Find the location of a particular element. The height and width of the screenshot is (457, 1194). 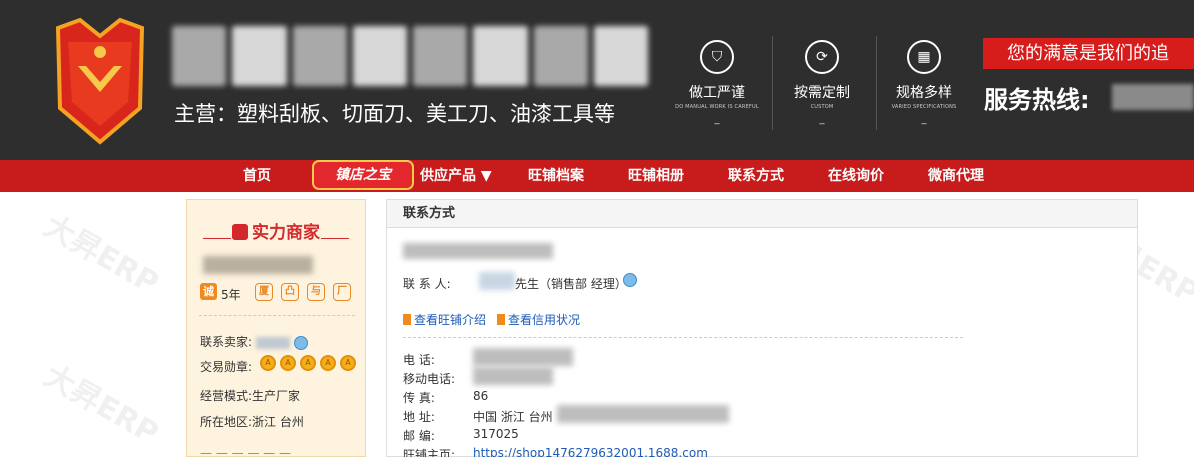

business-model: 经营模式:生产厂家 is located at coordinates (250, 396).